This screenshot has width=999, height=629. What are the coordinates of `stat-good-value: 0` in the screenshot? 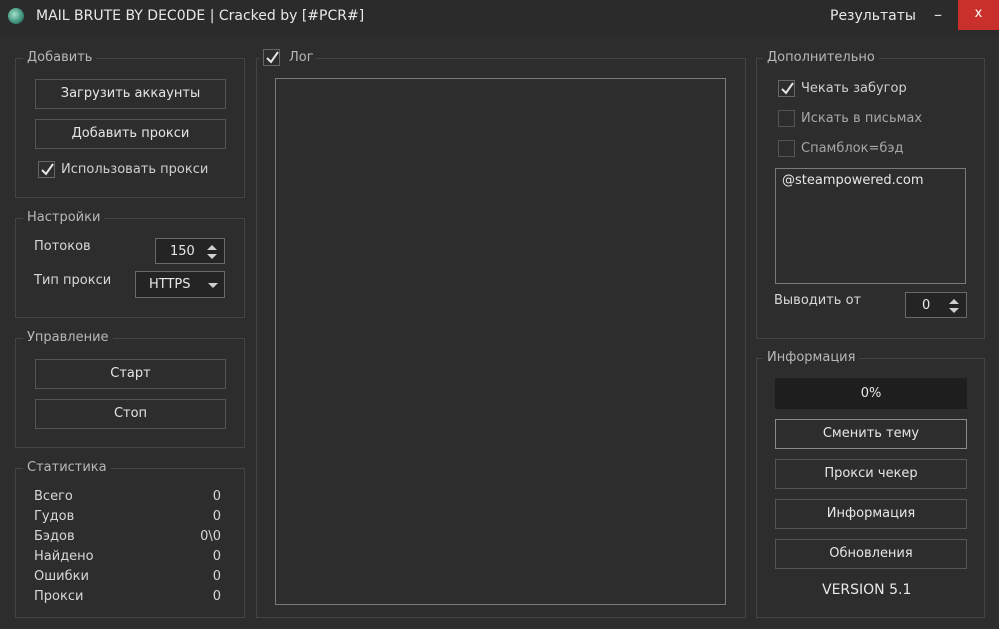 It's located at (216, 516).